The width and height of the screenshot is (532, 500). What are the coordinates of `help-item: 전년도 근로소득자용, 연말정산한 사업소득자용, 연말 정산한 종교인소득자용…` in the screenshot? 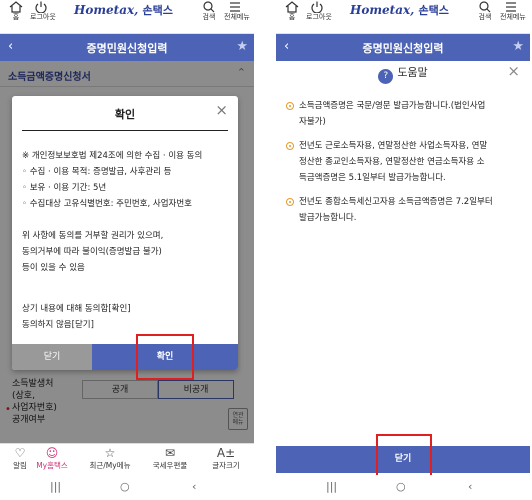 It's located at (404, 162).